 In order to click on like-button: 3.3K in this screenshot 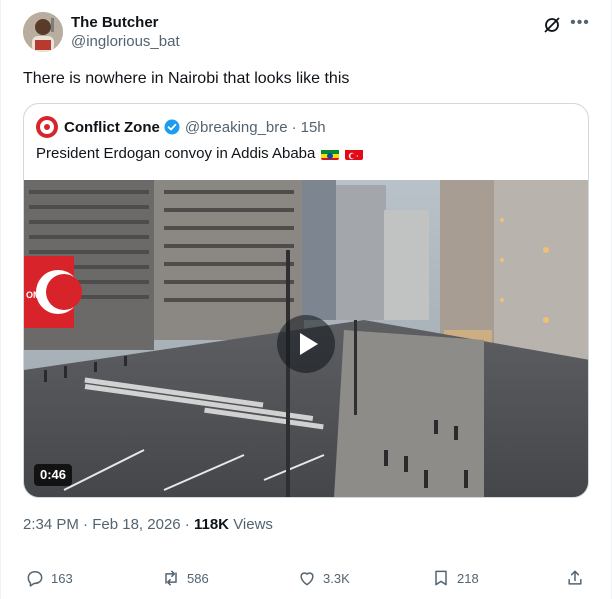, I will do `click(323, 578)`.